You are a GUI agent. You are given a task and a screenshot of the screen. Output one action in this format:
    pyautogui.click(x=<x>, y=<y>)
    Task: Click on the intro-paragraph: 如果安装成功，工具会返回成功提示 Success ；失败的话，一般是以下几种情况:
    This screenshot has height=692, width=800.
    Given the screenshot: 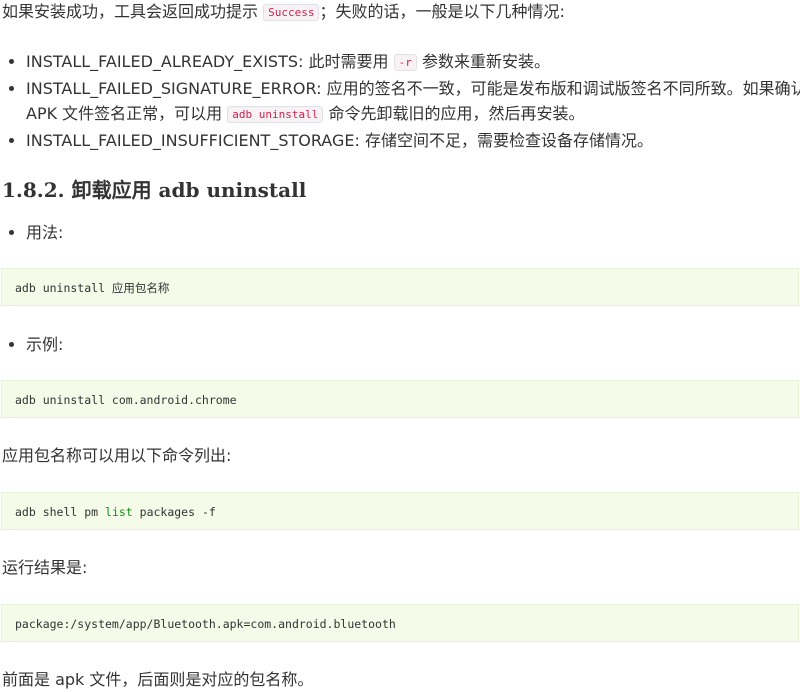 What is the action you would take?
    pyautogui.click(x=283, y=13)
    